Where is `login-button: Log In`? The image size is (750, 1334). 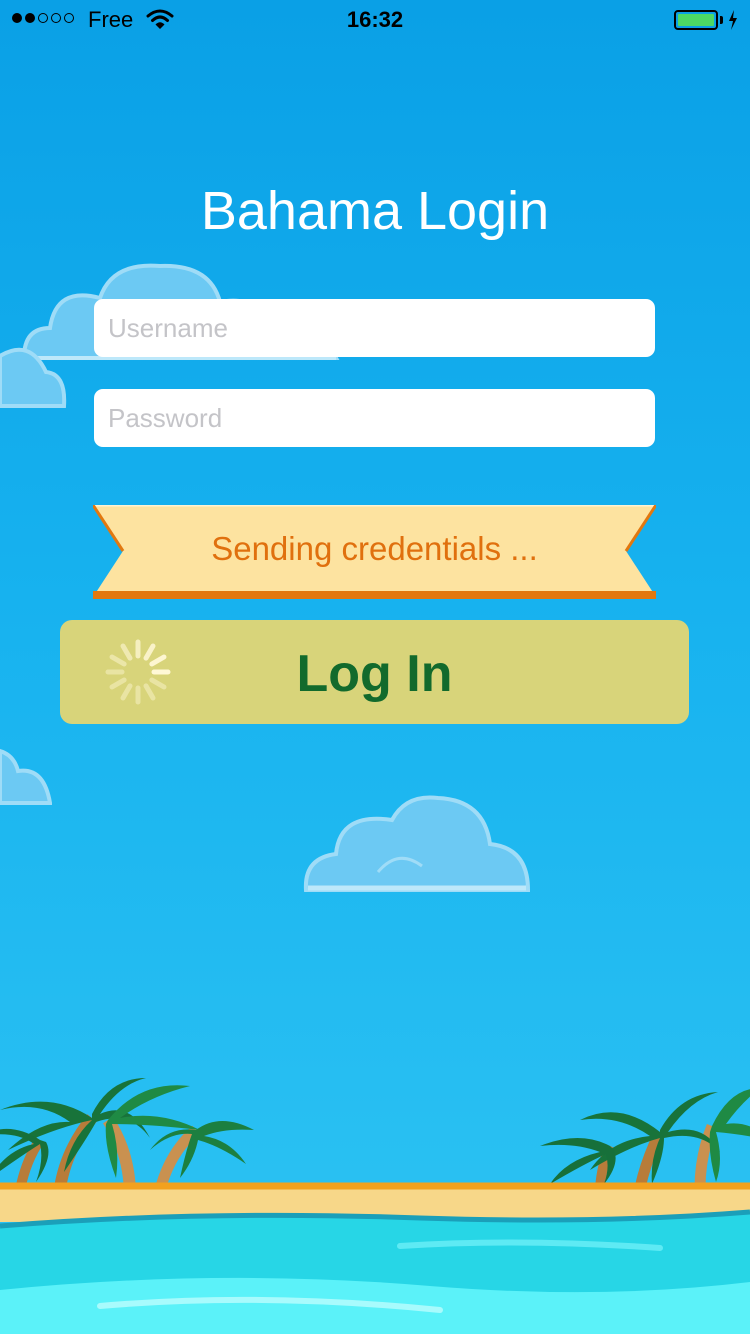
login-button: Log In is located at coordinates (374, 672).